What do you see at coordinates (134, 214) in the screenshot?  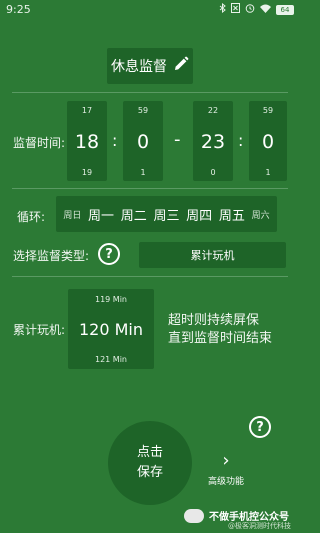 I see `day-tuesday: 周二` at bounding box center [134, 214].